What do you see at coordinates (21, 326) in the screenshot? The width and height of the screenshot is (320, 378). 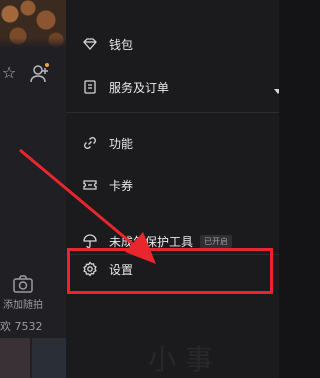 I see `likes-count: 欢 7532` at bounding box center [21, 326].